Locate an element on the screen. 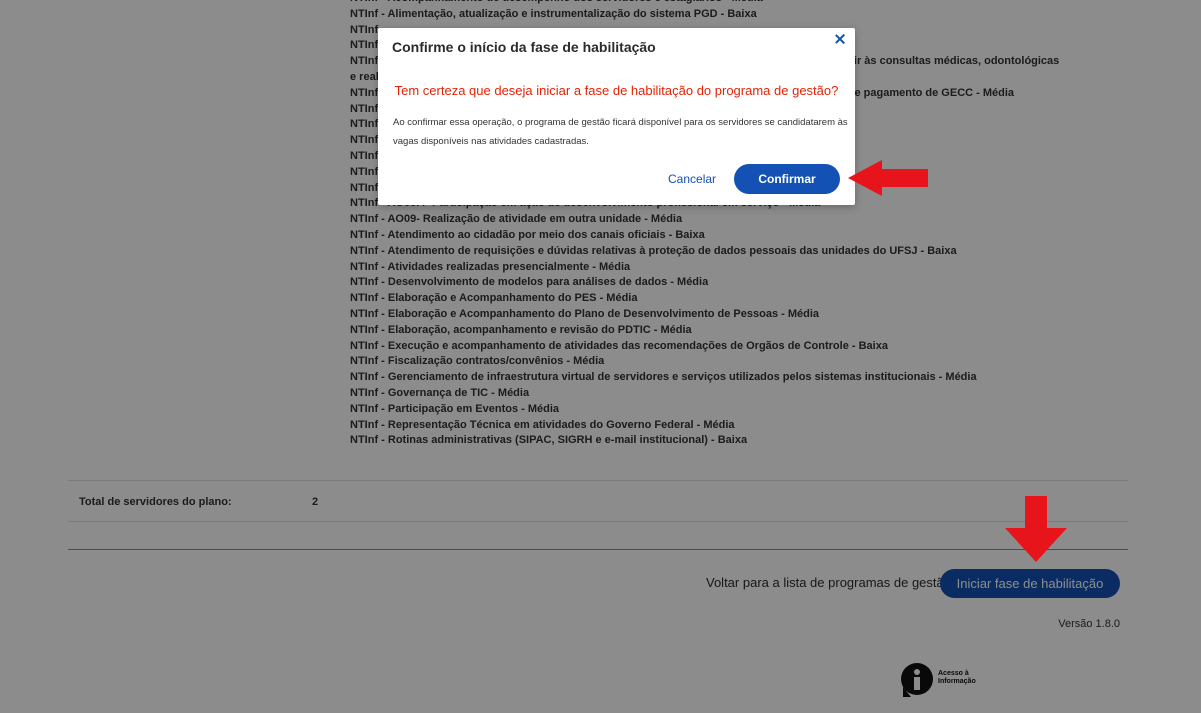  annotation-arrow-left-icon is located at coordinates (888, 178).